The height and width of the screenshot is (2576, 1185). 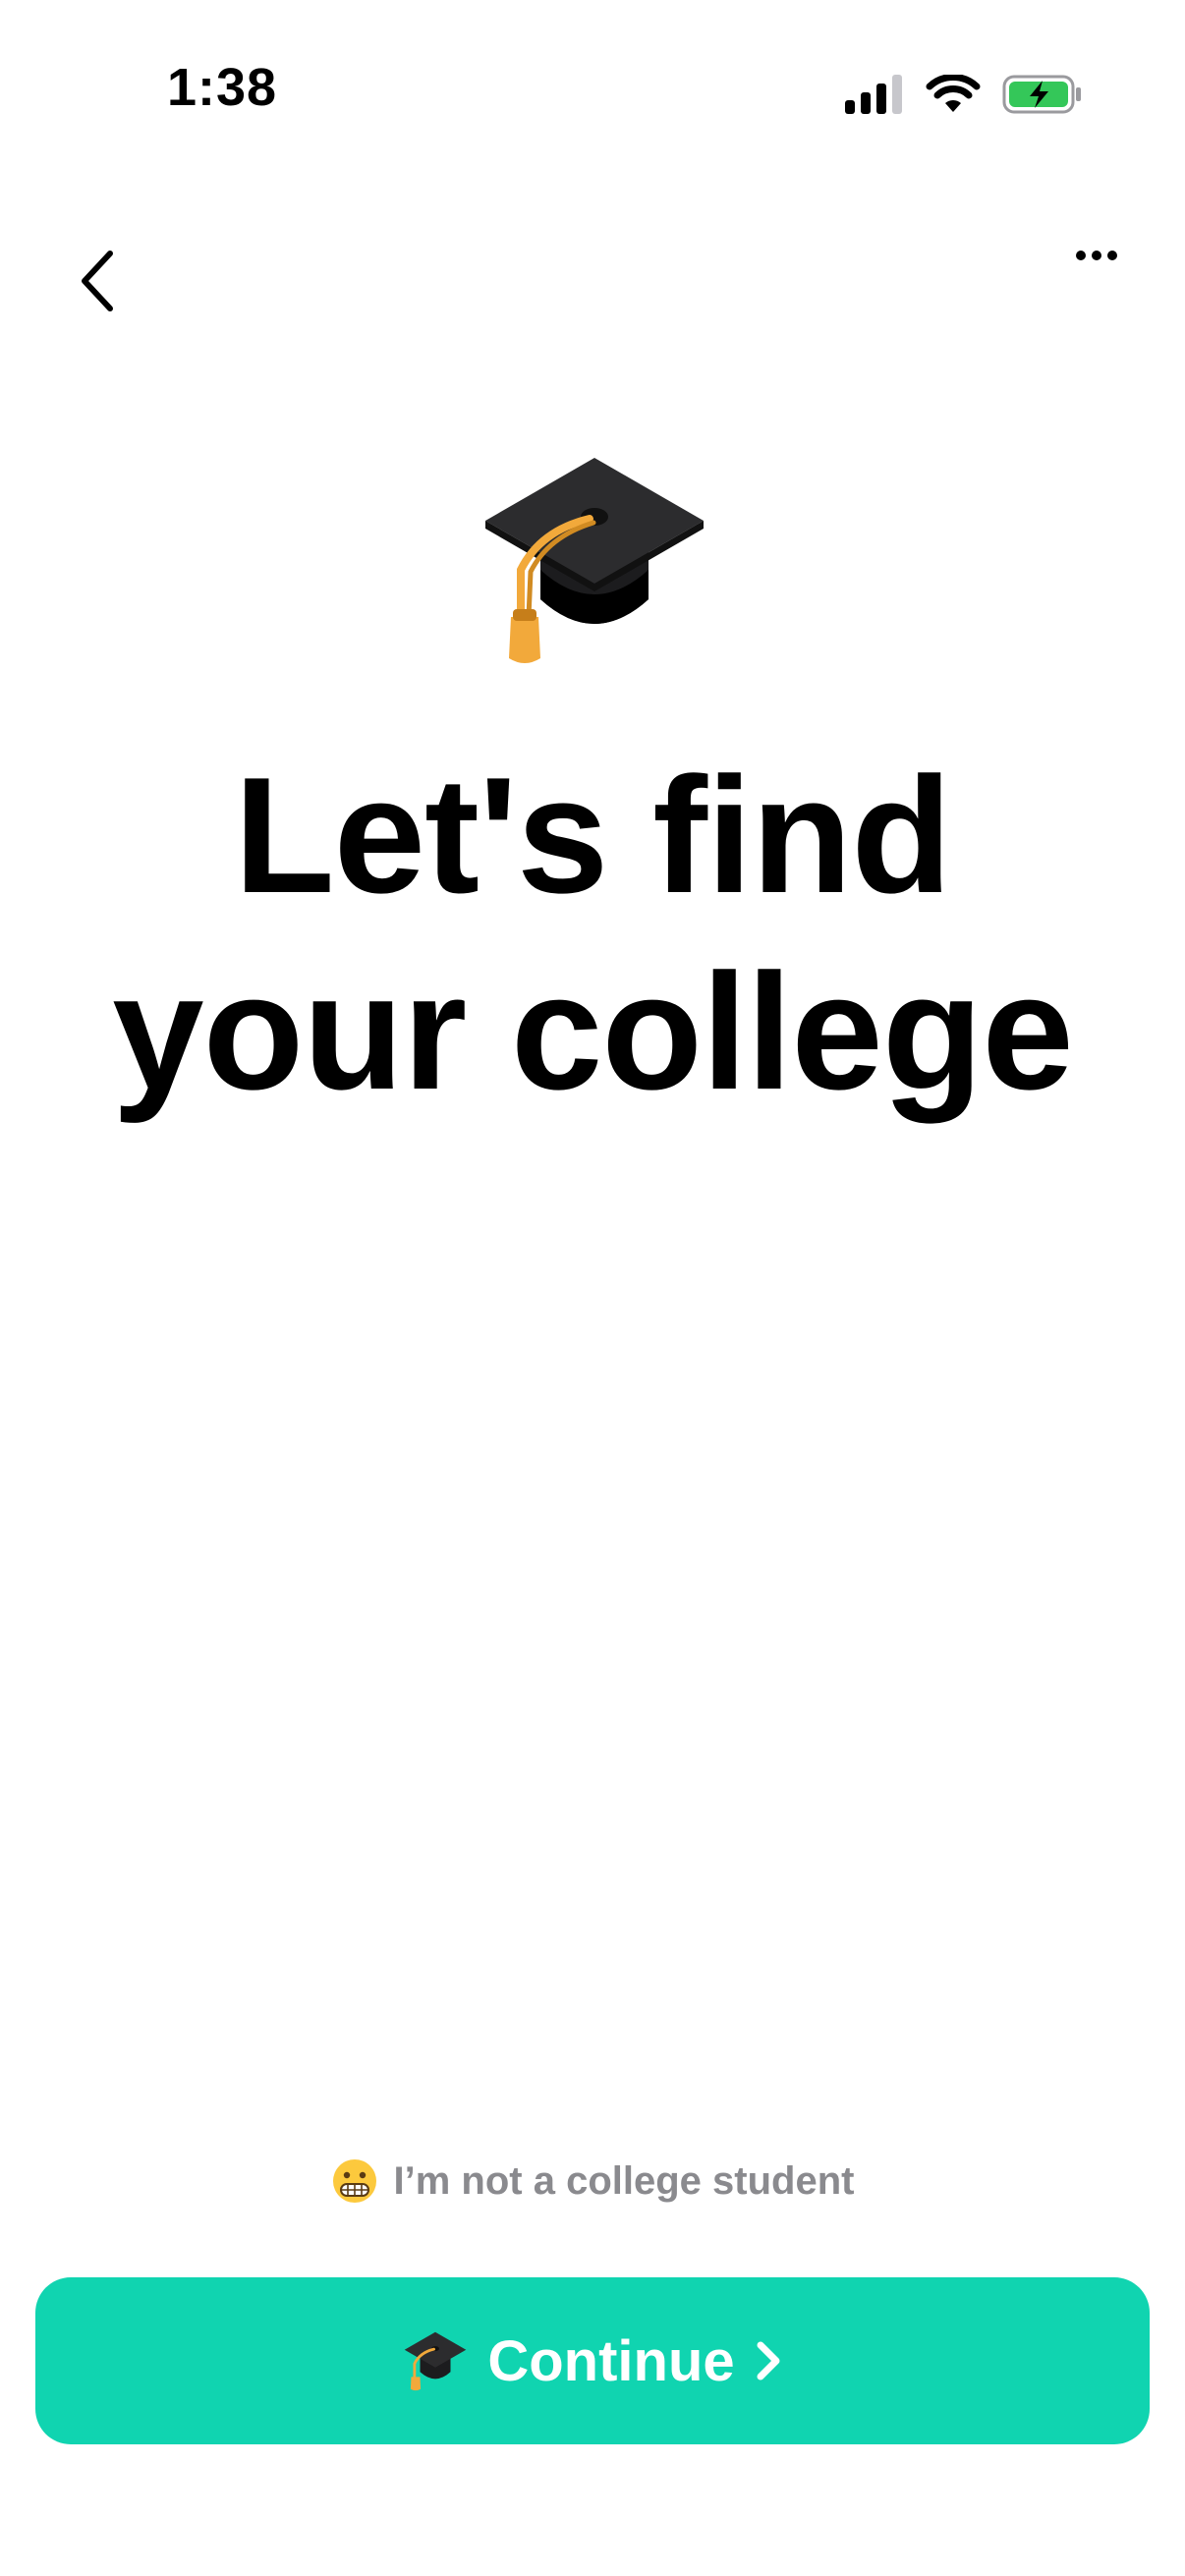 I want to click on chevron-left-icon, so click(x=98, y=281).